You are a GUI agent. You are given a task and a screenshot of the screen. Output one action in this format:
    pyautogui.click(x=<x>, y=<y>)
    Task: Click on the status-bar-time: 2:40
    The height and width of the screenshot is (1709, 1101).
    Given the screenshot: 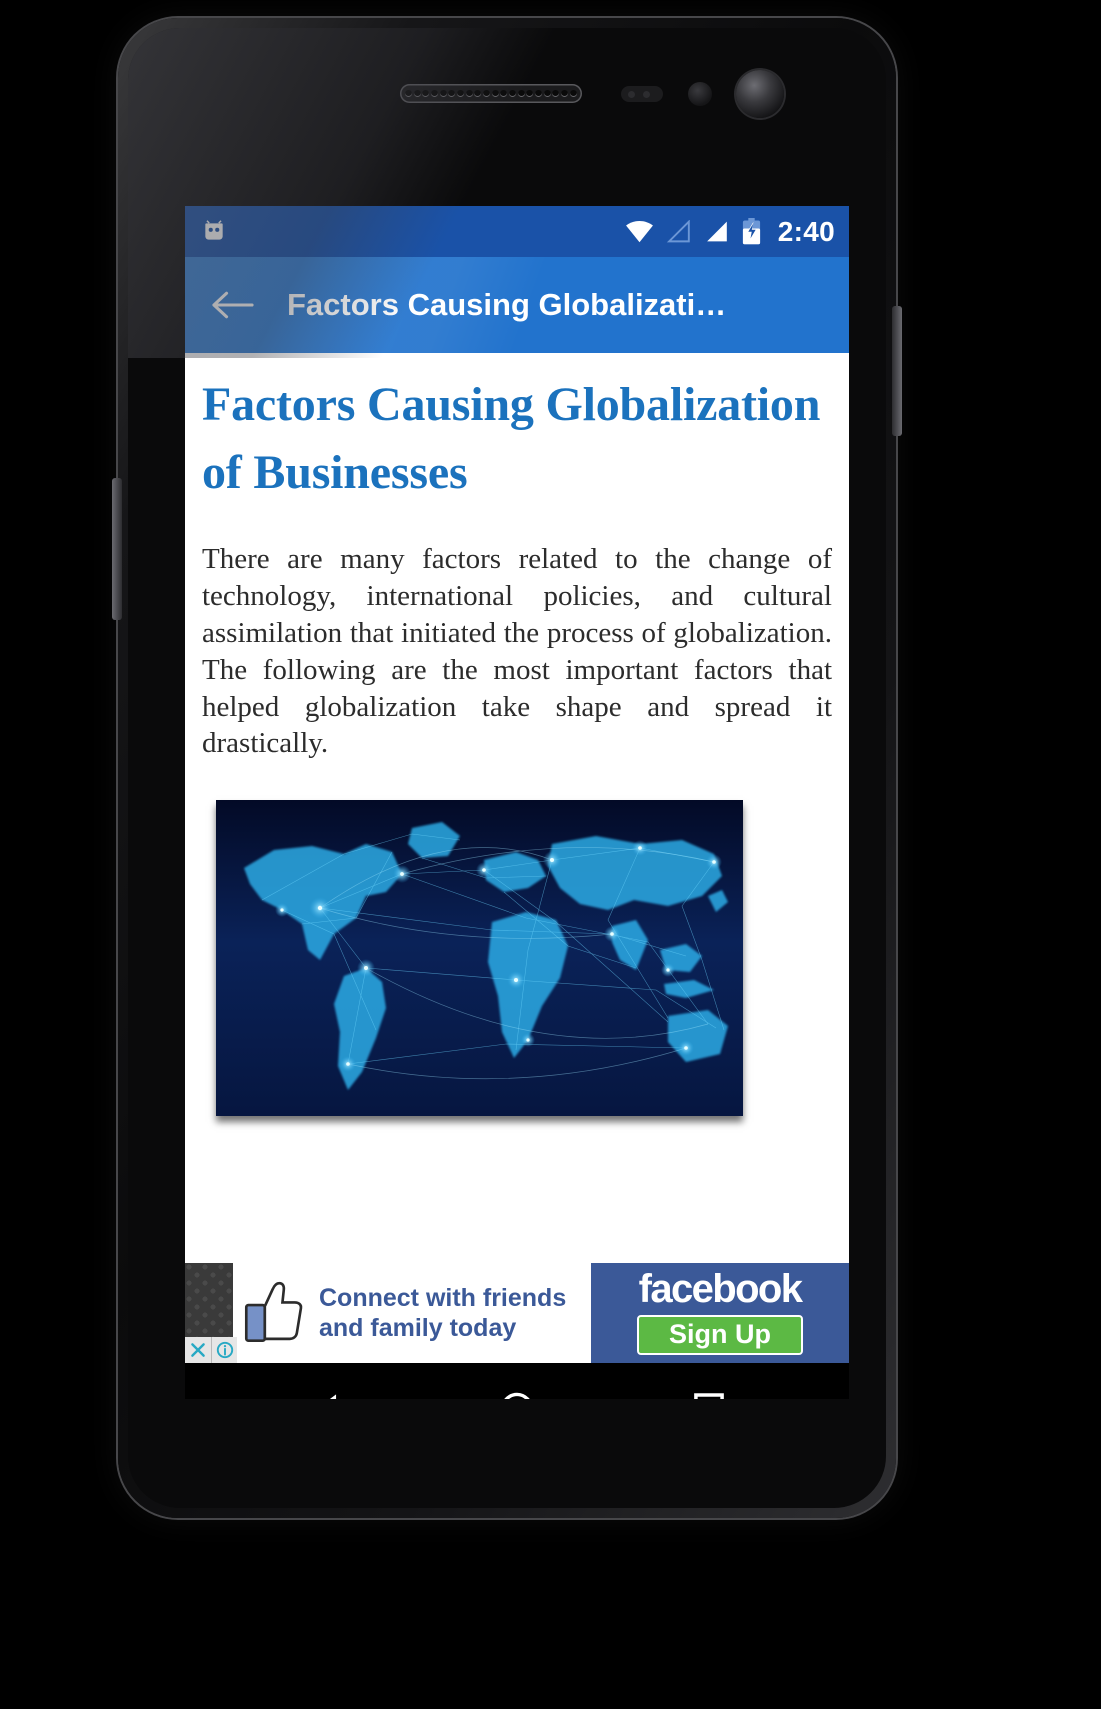 What is the action you would take?
    pyautogui.click(x=806, y=231)
    